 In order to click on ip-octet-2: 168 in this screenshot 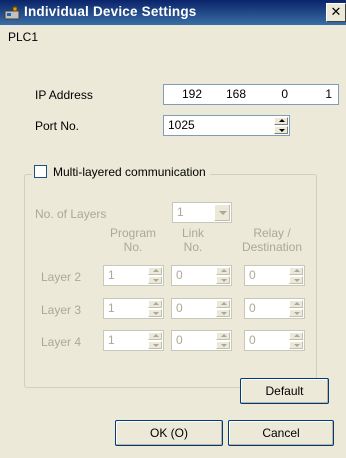, I will do `click(235, 94)`.